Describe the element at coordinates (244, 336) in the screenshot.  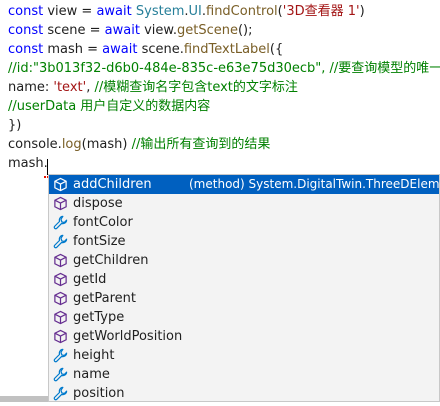
I see `suggestion-item-getworldposition: getWorldPosition` at that location.